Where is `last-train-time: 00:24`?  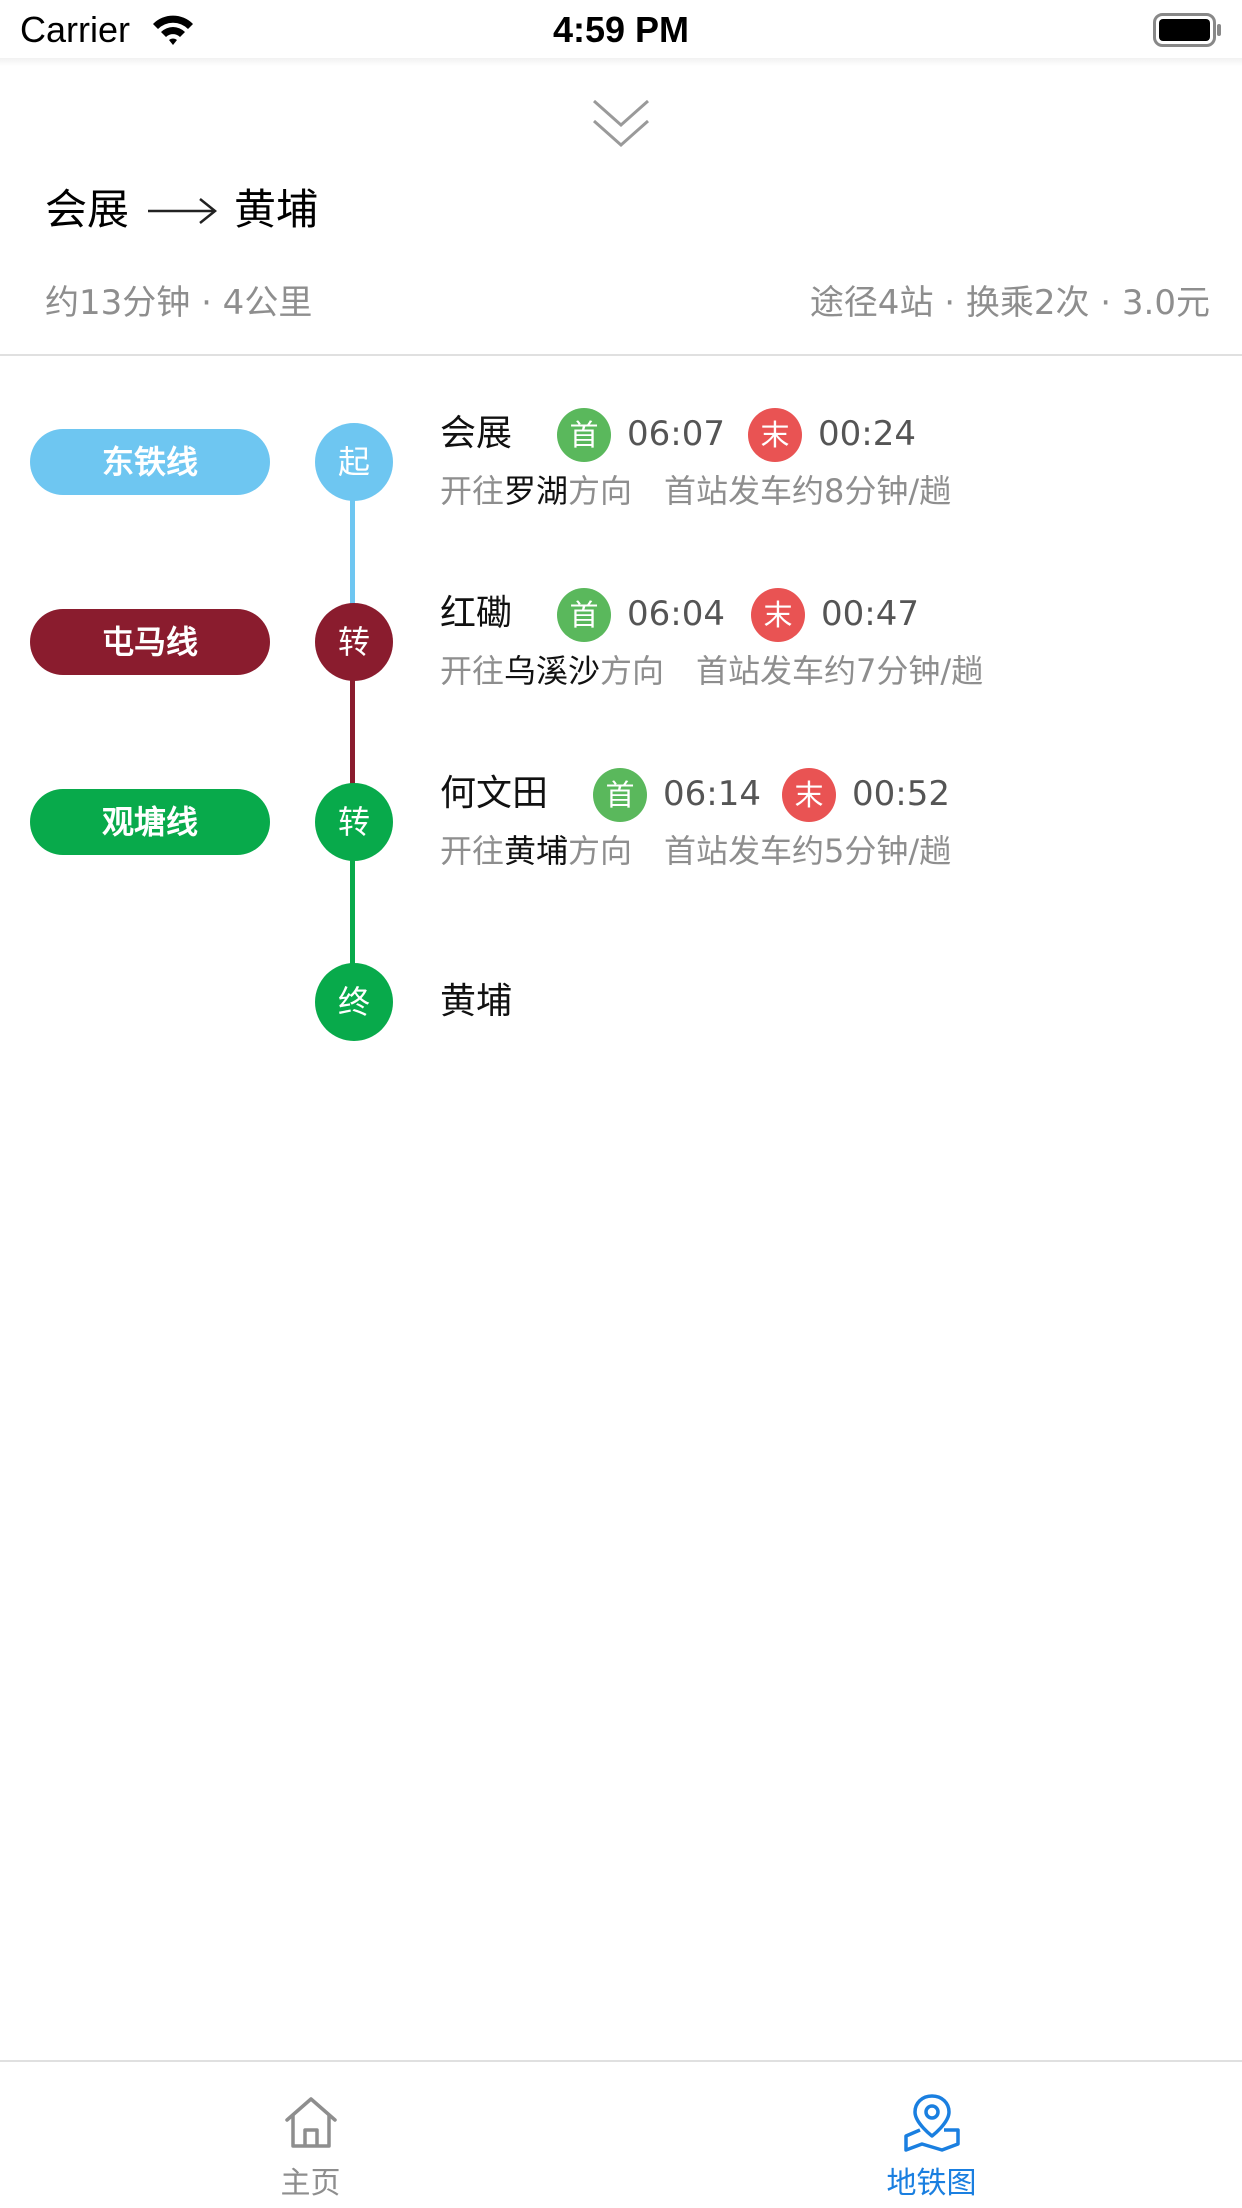 last-train-time: 00:24 is located at coordinates (867, 434).